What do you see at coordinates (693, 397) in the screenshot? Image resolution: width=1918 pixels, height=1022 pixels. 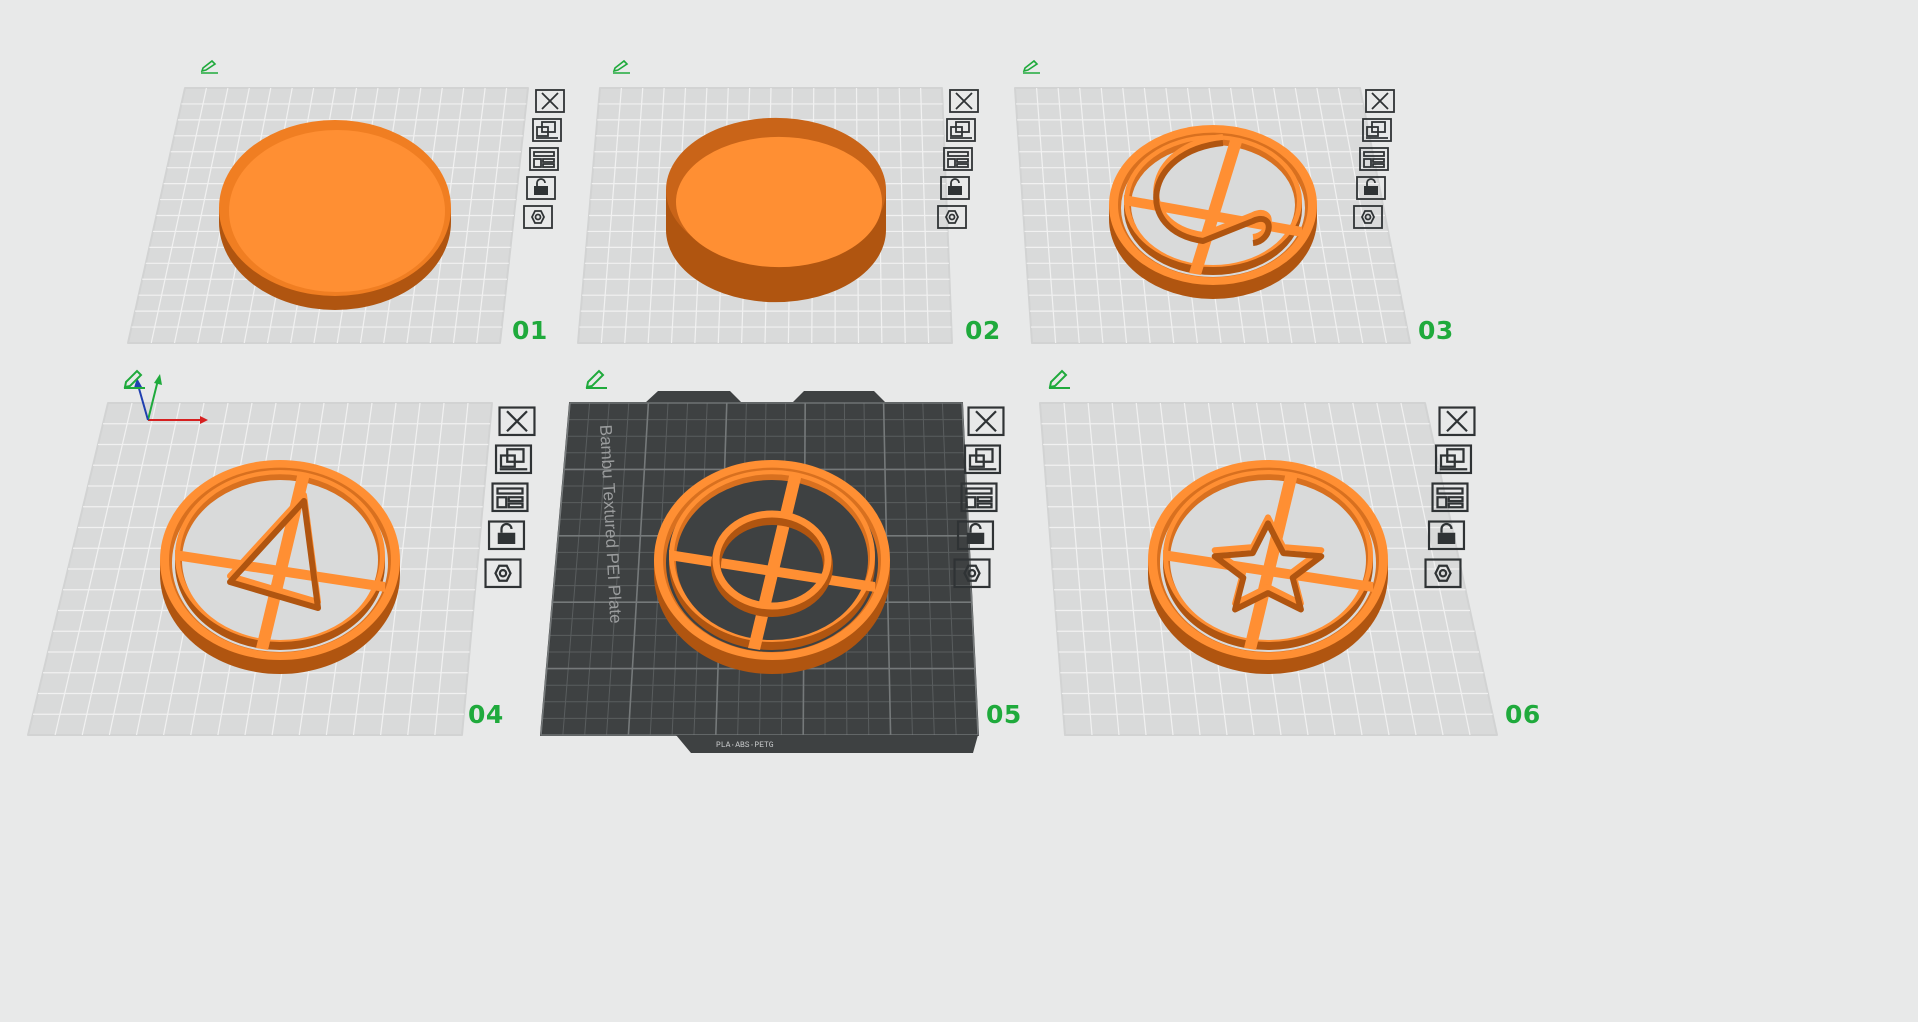 I see `bed-tab-left` at bounding box center [693, 397].